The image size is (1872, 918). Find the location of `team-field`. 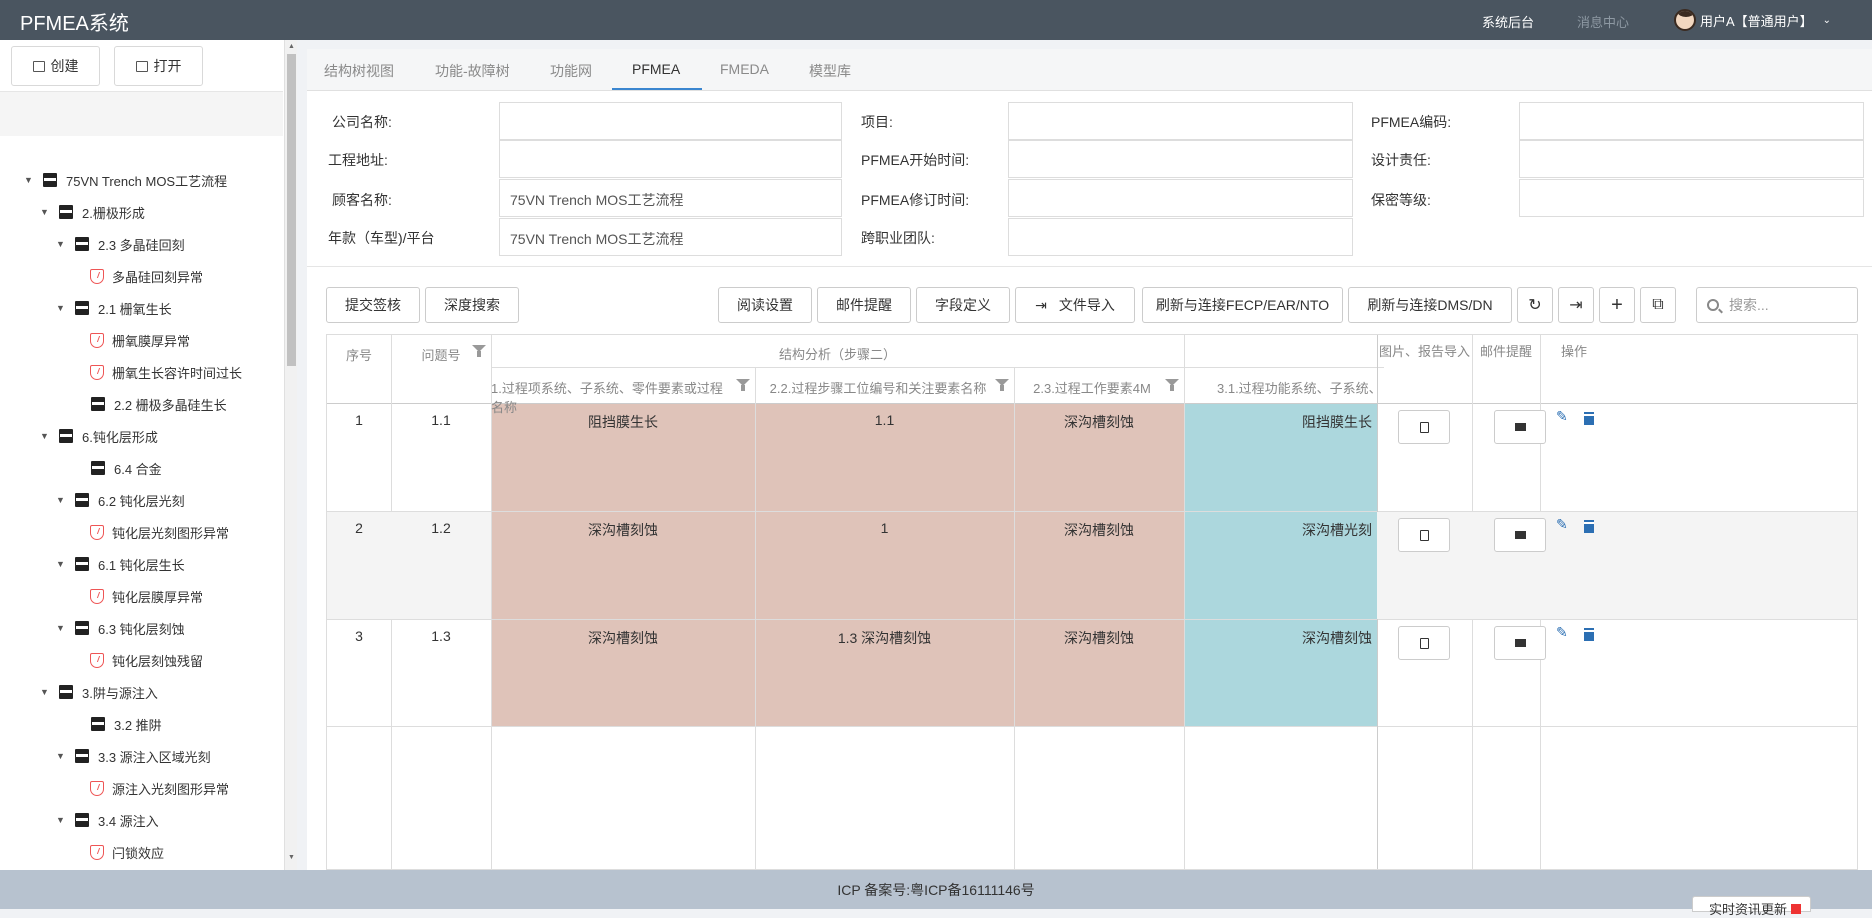

team-field is located at coordinates (1180, 237).